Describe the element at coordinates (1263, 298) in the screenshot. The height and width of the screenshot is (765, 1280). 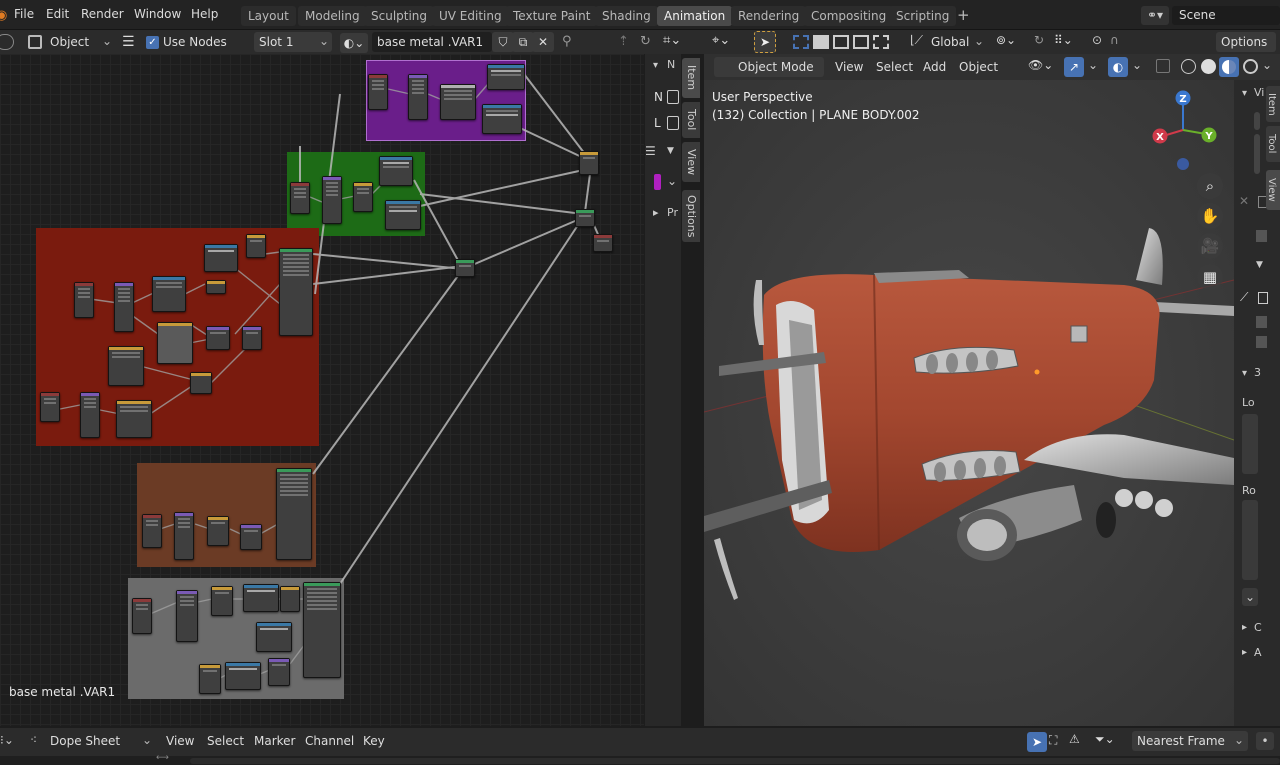
I see `sidebar-box` at that location.